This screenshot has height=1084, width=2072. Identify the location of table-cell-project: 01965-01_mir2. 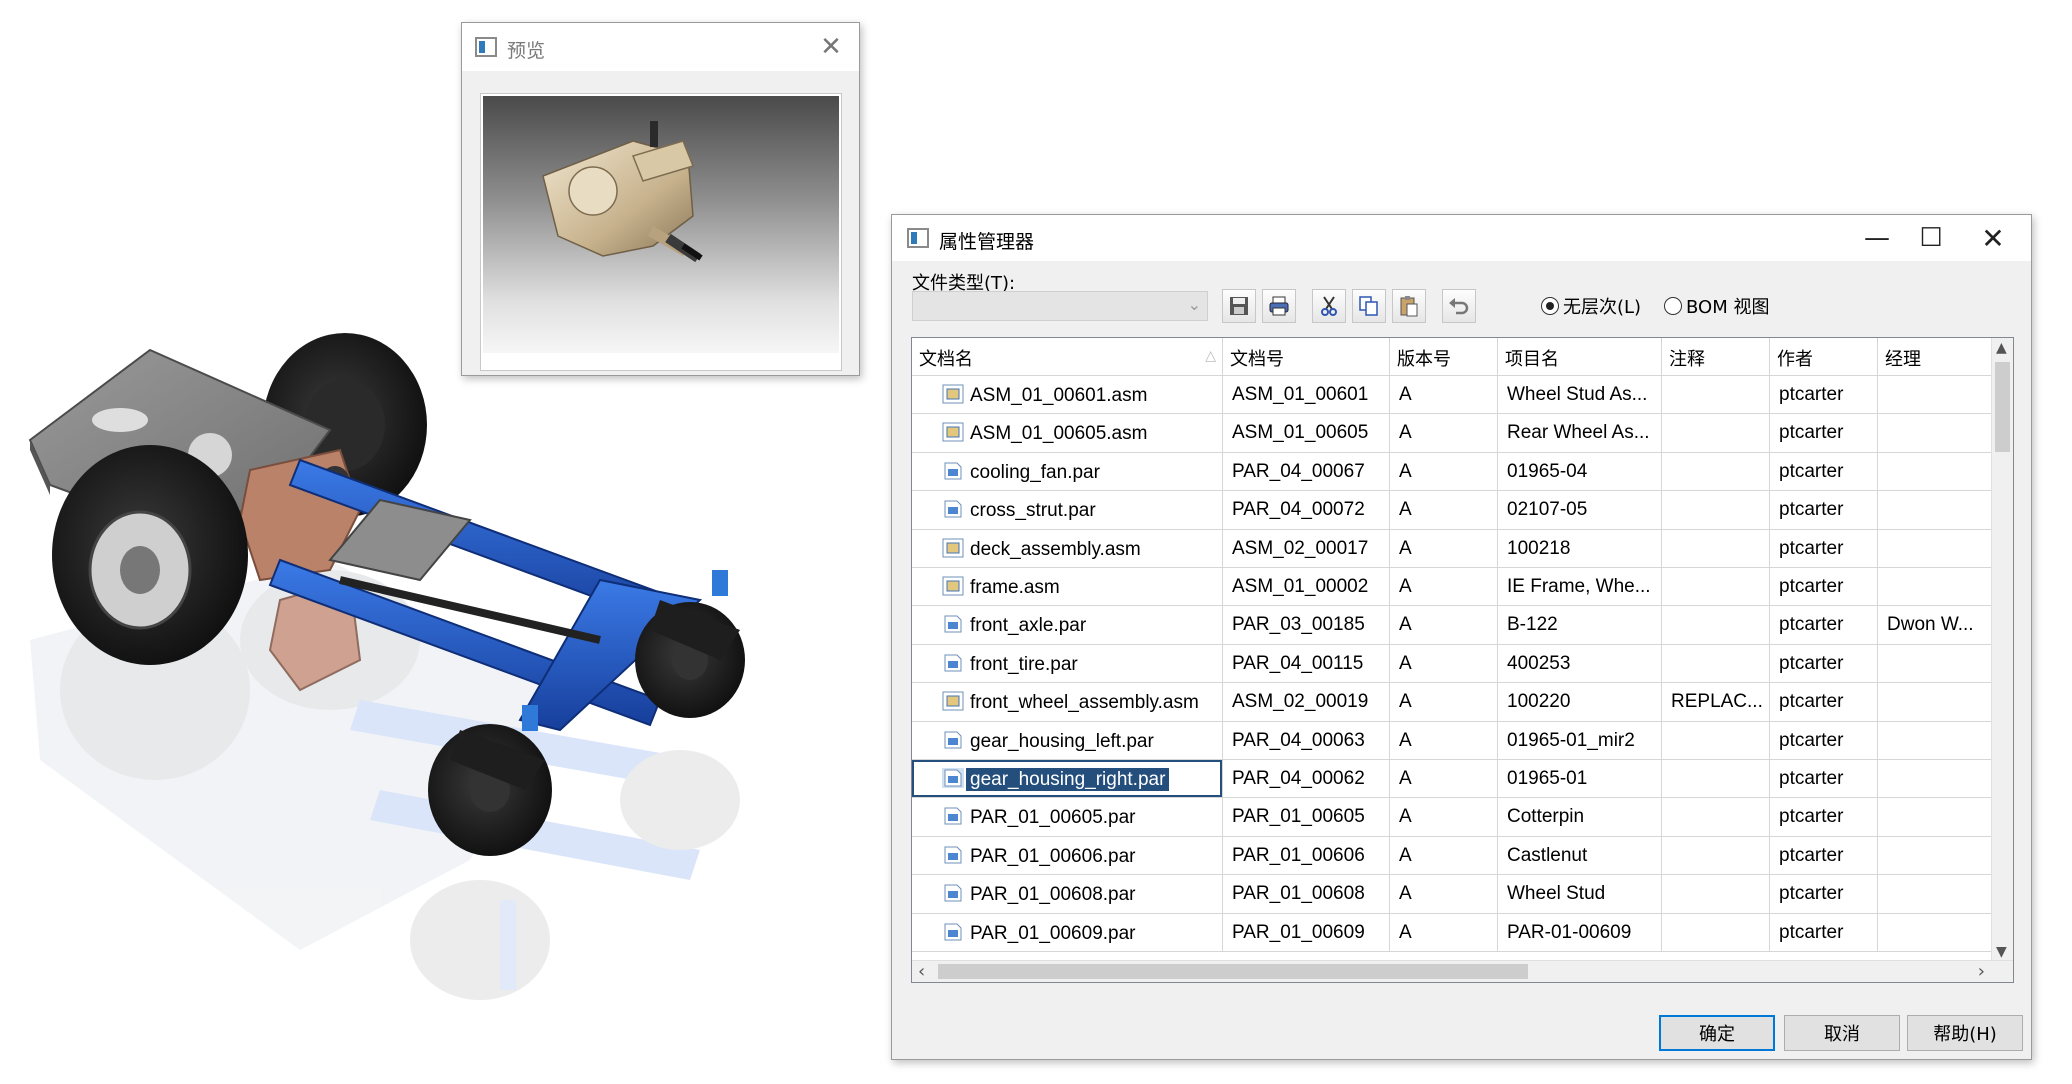
(1580, 740).